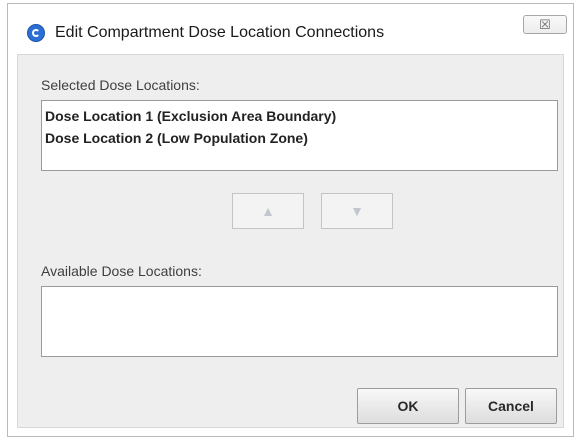 Image resolution: width=587 pixels, height=445 pixels. I want to click on move-up-button: ▲, so click(268, 211).